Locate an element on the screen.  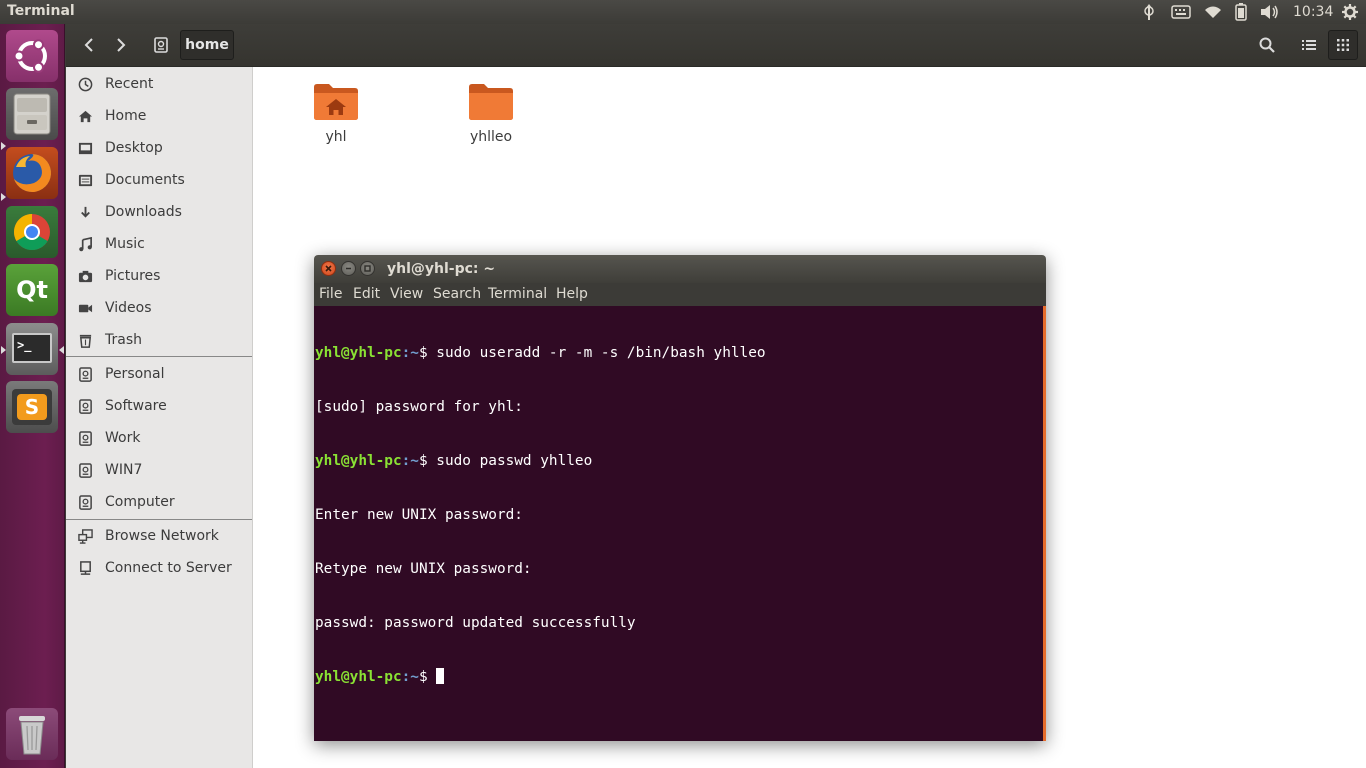
menu-search: Search is located at coordinates (457, 294).